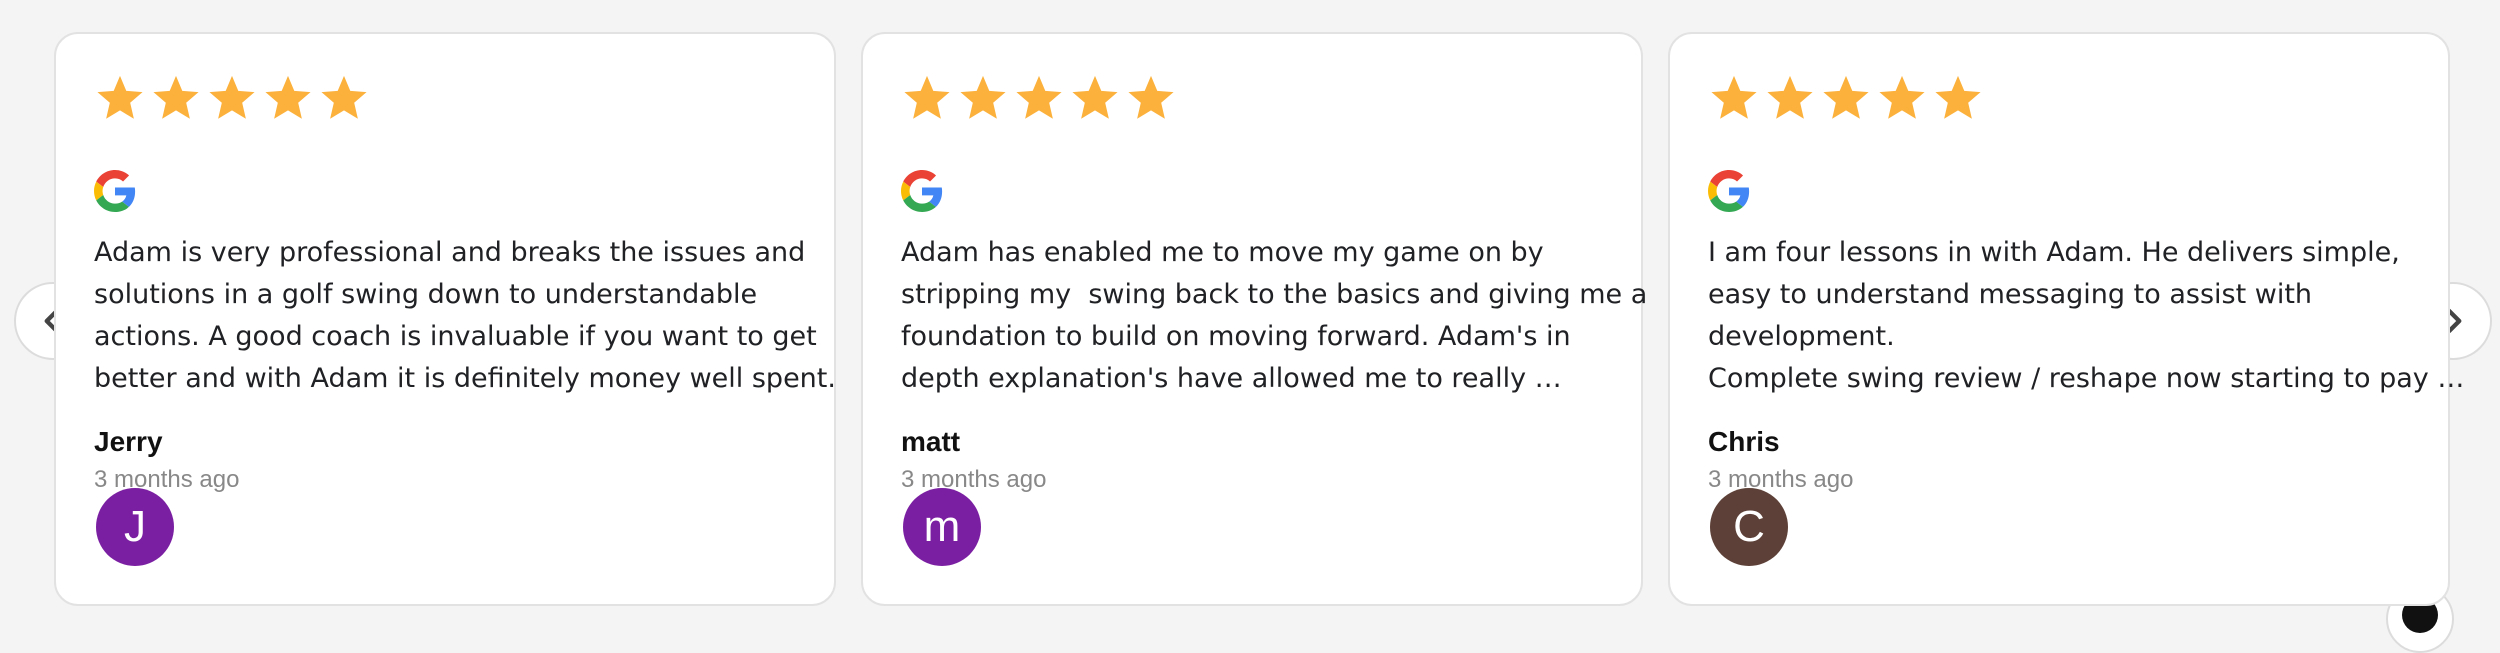  I want to click on review-author: matt, so click(931, 441).